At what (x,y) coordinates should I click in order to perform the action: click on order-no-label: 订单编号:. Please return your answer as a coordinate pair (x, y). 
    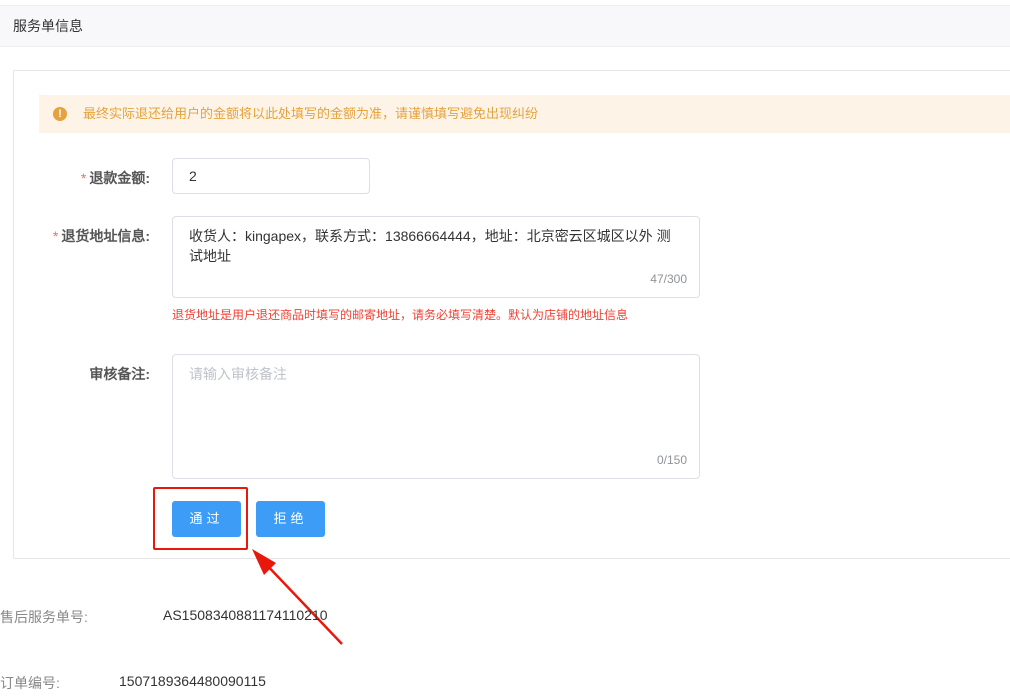
    Looking at the image, I should click on (30, 683).